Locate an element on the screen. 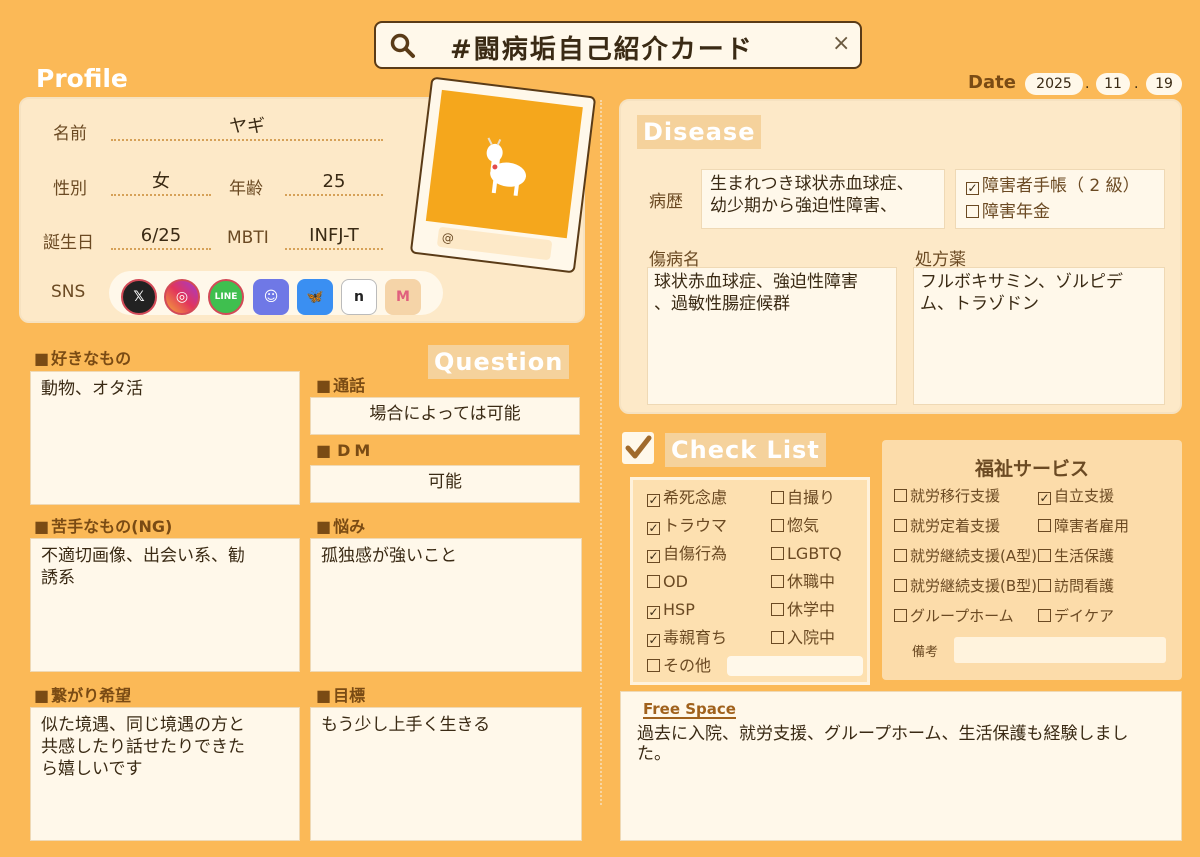 The width and height of the screenshot is (1200, 857). pension-label: 障害年金 is located at coordinates (1016, 212).